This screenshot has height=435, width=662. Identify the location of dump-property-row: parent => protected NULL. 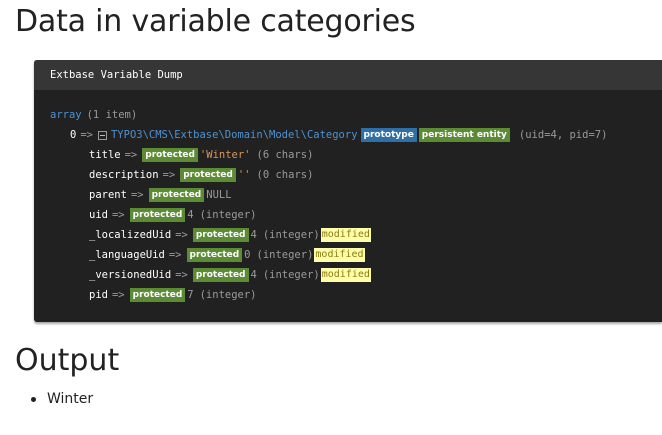
(160, 195).